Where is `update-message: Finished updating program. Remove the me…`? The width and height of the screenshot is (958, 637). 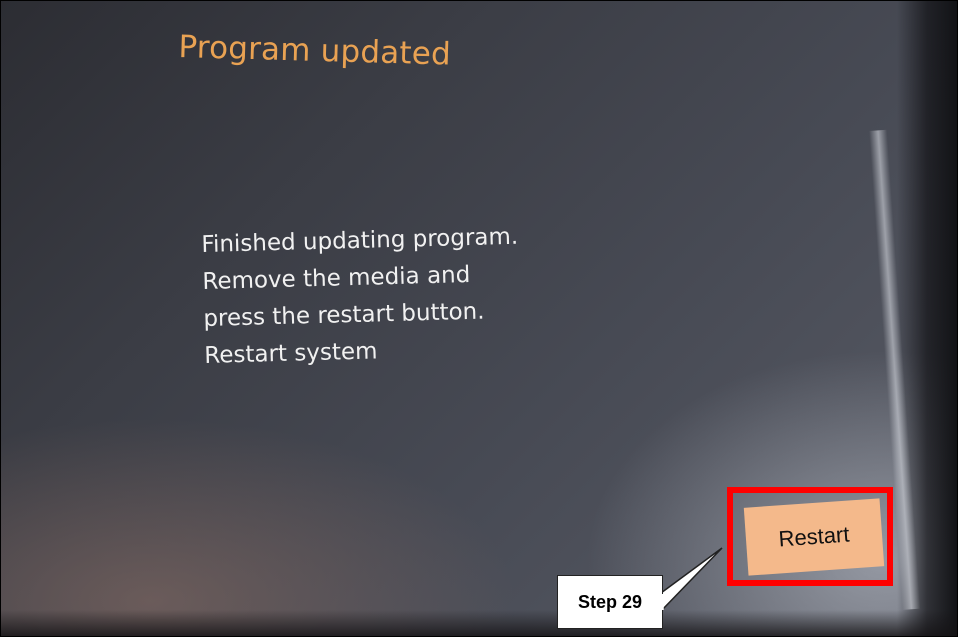 update-message: Finished updating program. Remove the me… is located at coordinates (361, 297).